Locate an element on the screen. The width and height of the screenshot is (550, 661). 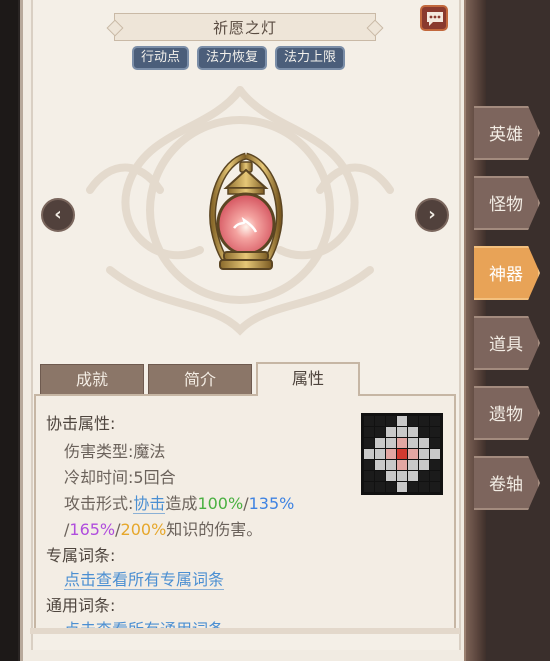
side-tab-items-label: 道具 is located at coordinates (506, 345).